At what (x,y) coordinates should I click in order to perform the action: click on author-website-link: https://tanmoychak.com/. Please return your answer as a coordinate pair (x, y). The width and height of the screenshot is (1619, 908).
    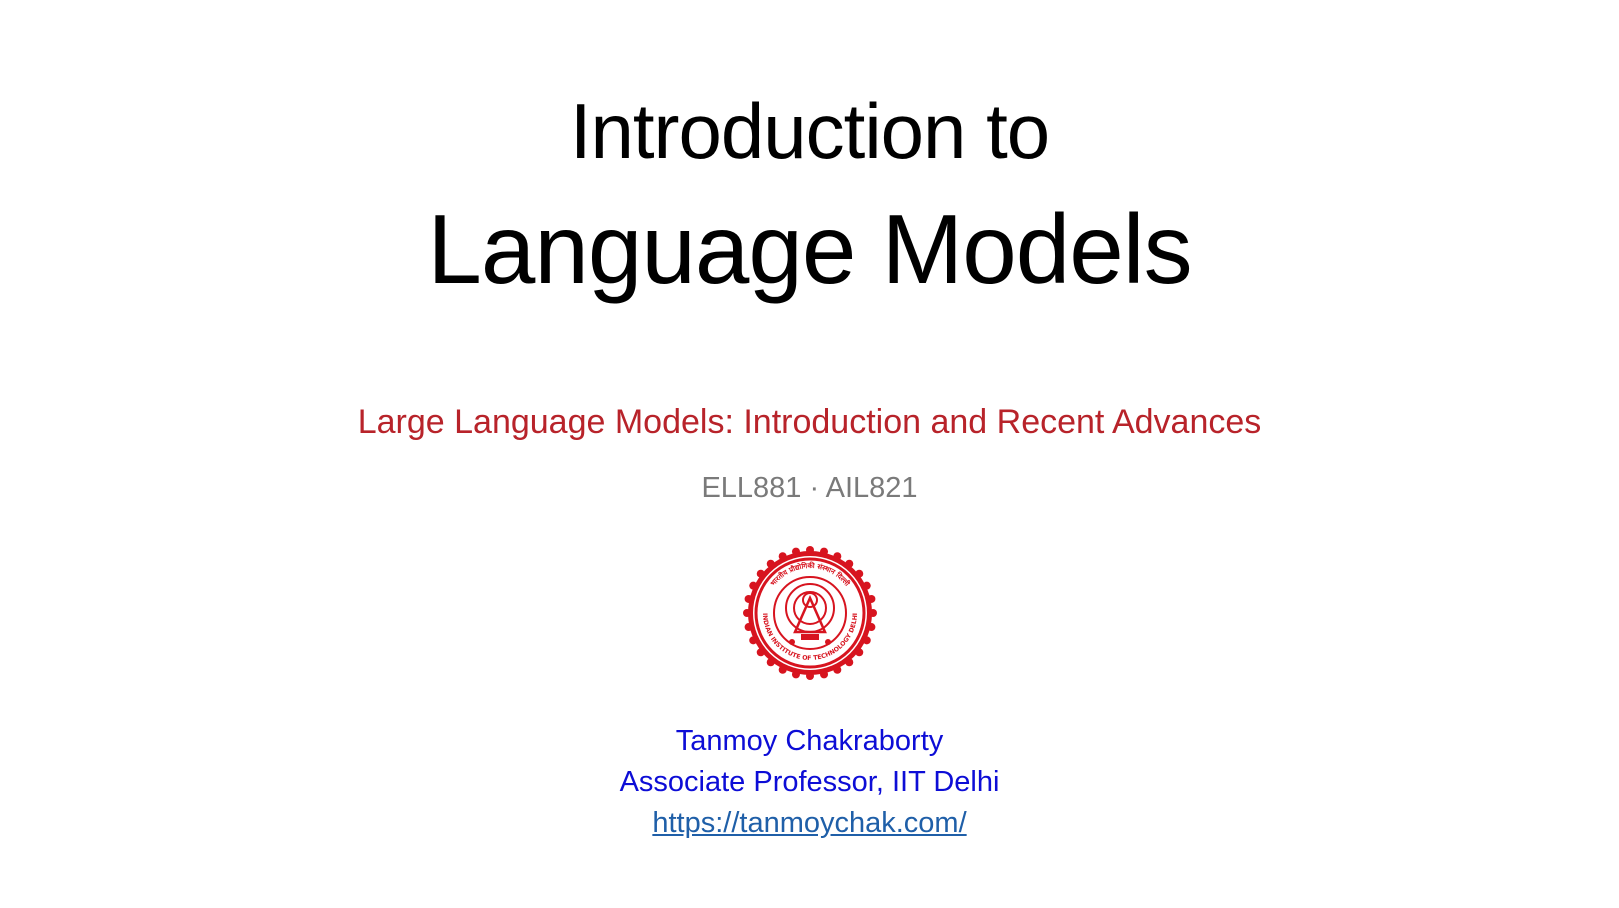
    Looking at the image, I should click on (809, 823).